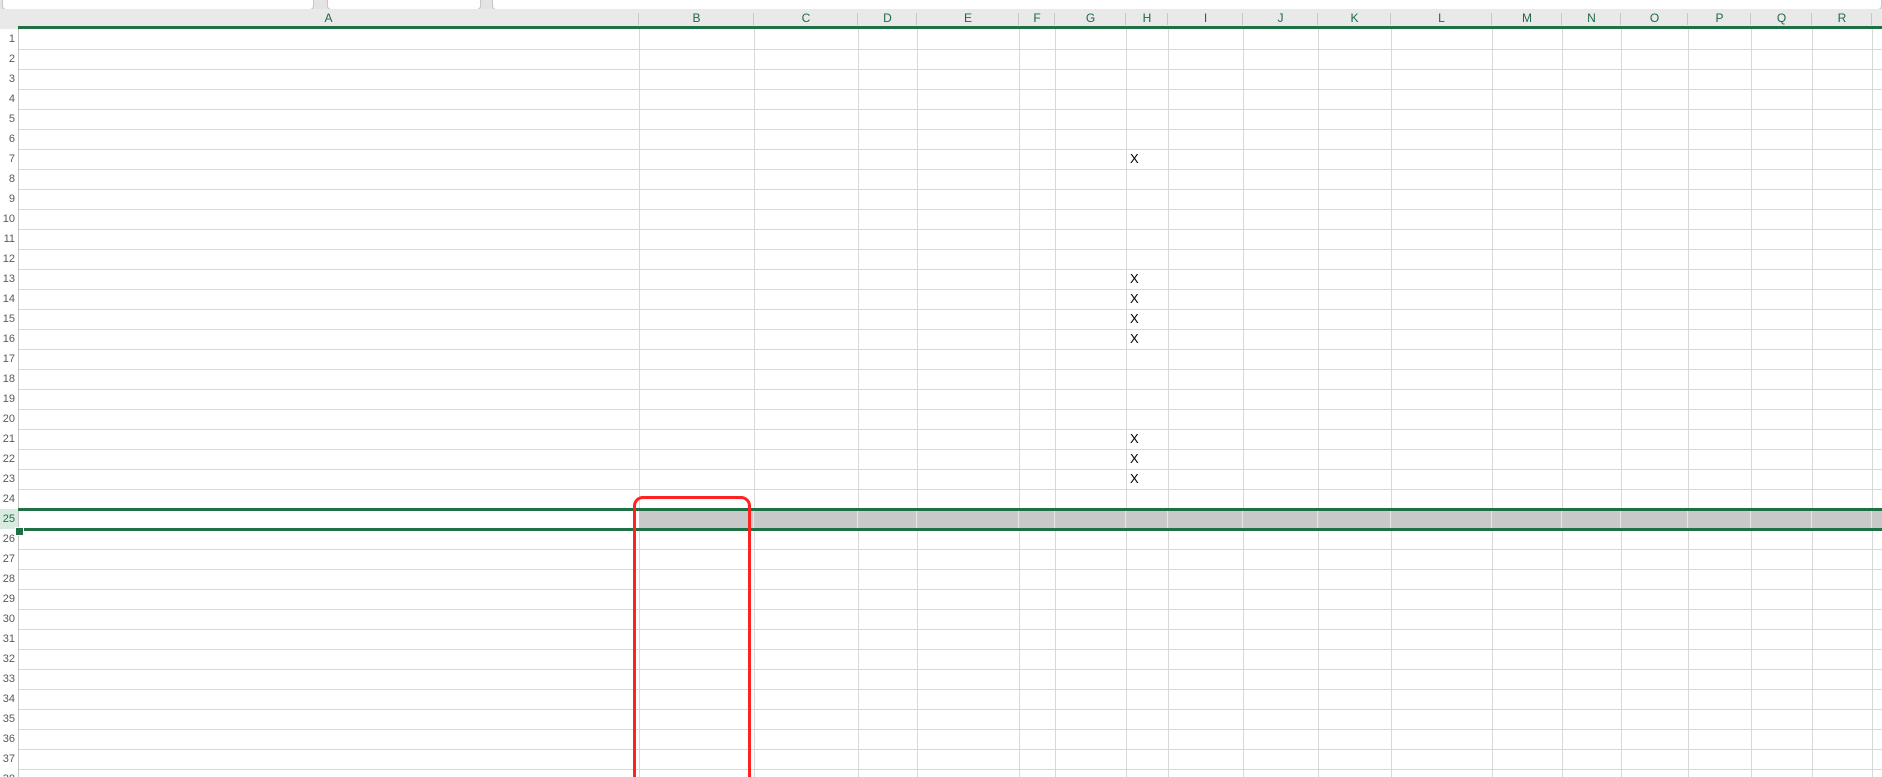  What do you see at coordinates (7, 499) in the screenshot?
I see `row-header-24: 24` at bounding box center [7, 499].